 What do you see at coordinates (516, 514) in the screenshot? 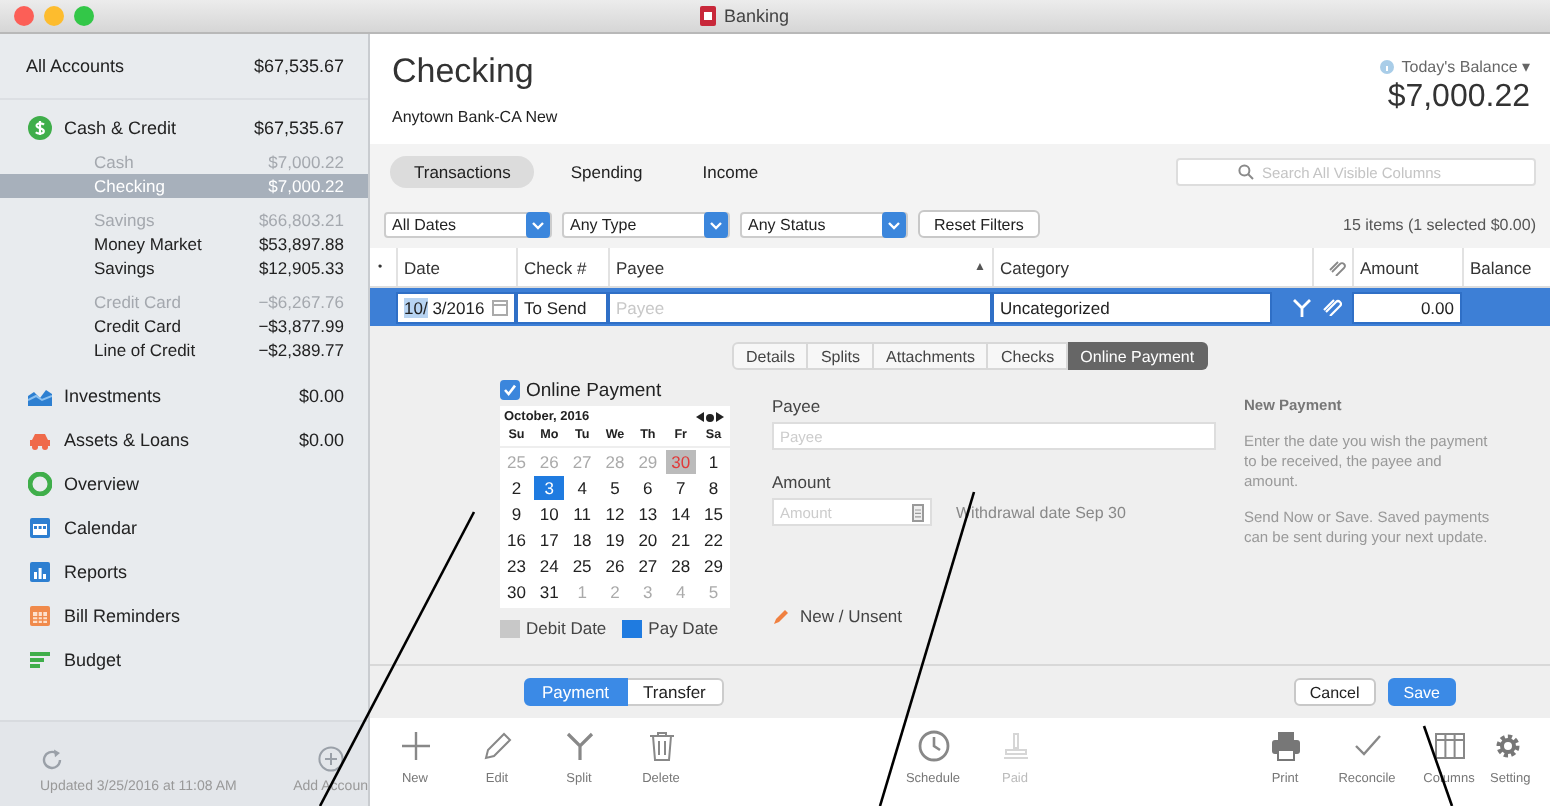
I see `calendar-day: 9` at bounding box center [516, 514].